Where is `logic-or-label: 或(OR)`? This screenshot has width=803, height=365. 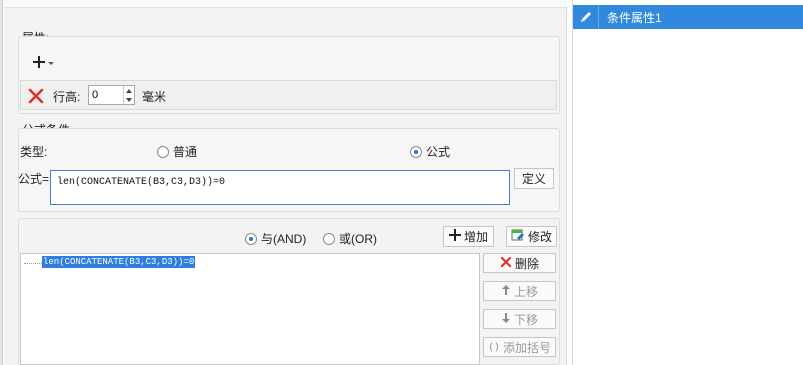
logic-or-label: 或(OR) is located at coordinates (358, 239).